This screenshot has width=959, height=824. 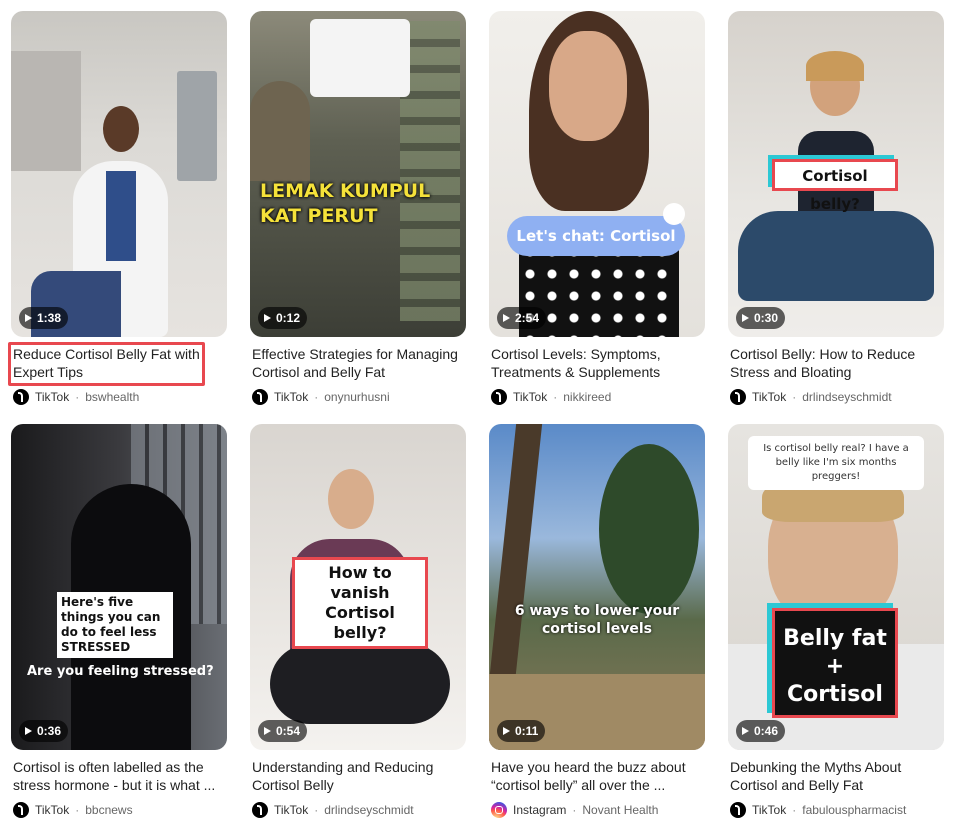 What do you see at coordinates (345, 203) in the screenshot?
I see `thumbnail-caption: LEMAK KUMPUL KAT PERUT` at bounding box center [345, 203].